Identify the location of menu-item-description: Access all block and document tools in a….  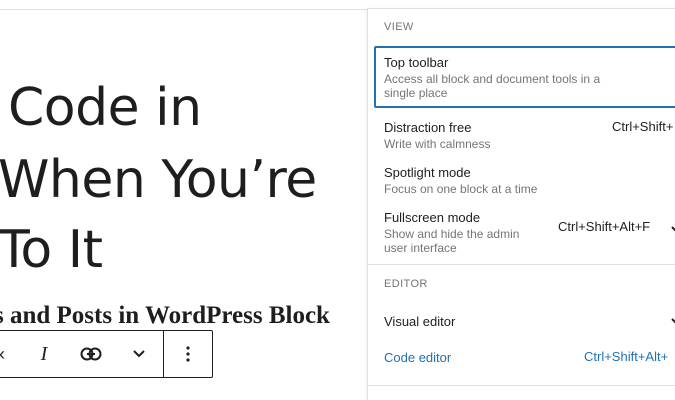
(492, 86).